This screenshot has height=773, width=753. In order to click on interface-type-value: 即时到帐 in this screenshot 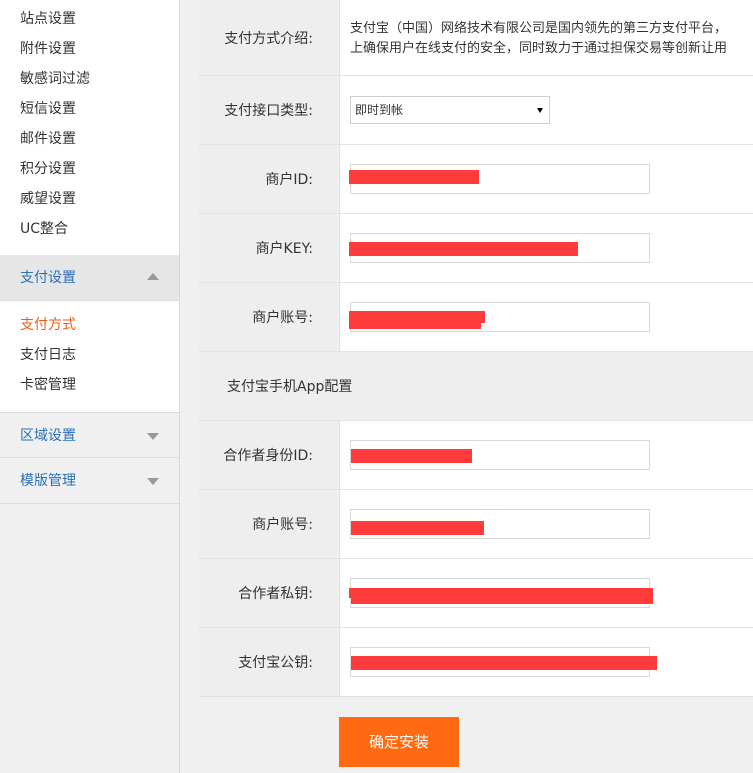, I will do `click(379, 110)`.